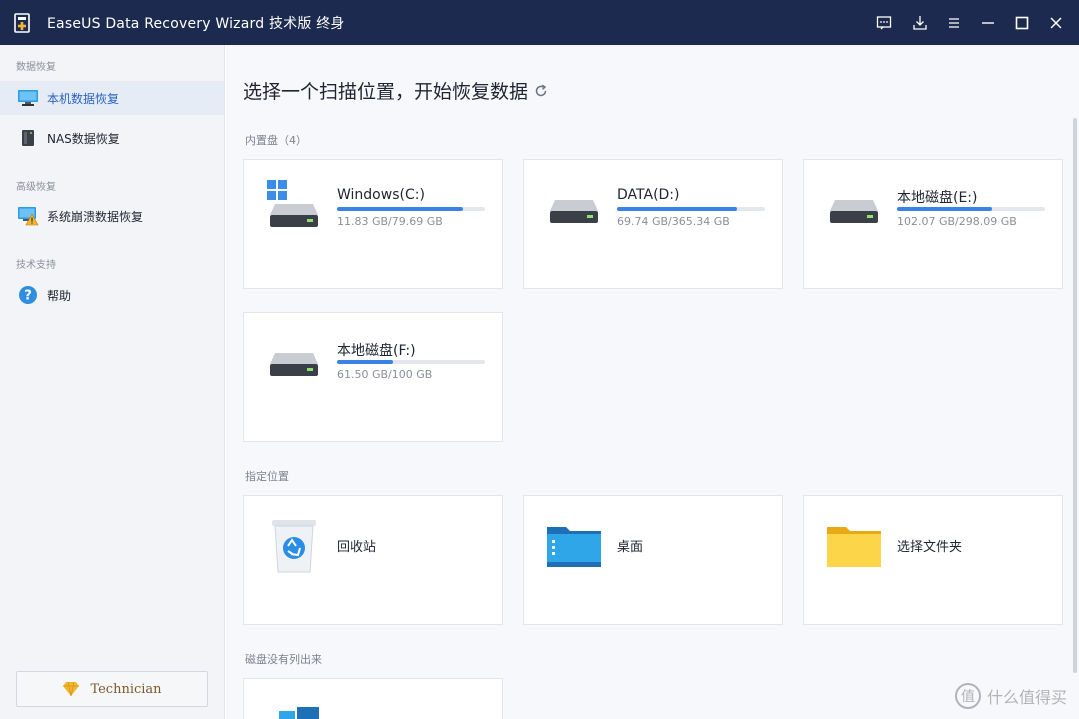 The height and width of the screenshot is (719, 1079). Describe the element at coordinates (357, 547) in the screenshot. I see `location-name: 回收站` at that location.